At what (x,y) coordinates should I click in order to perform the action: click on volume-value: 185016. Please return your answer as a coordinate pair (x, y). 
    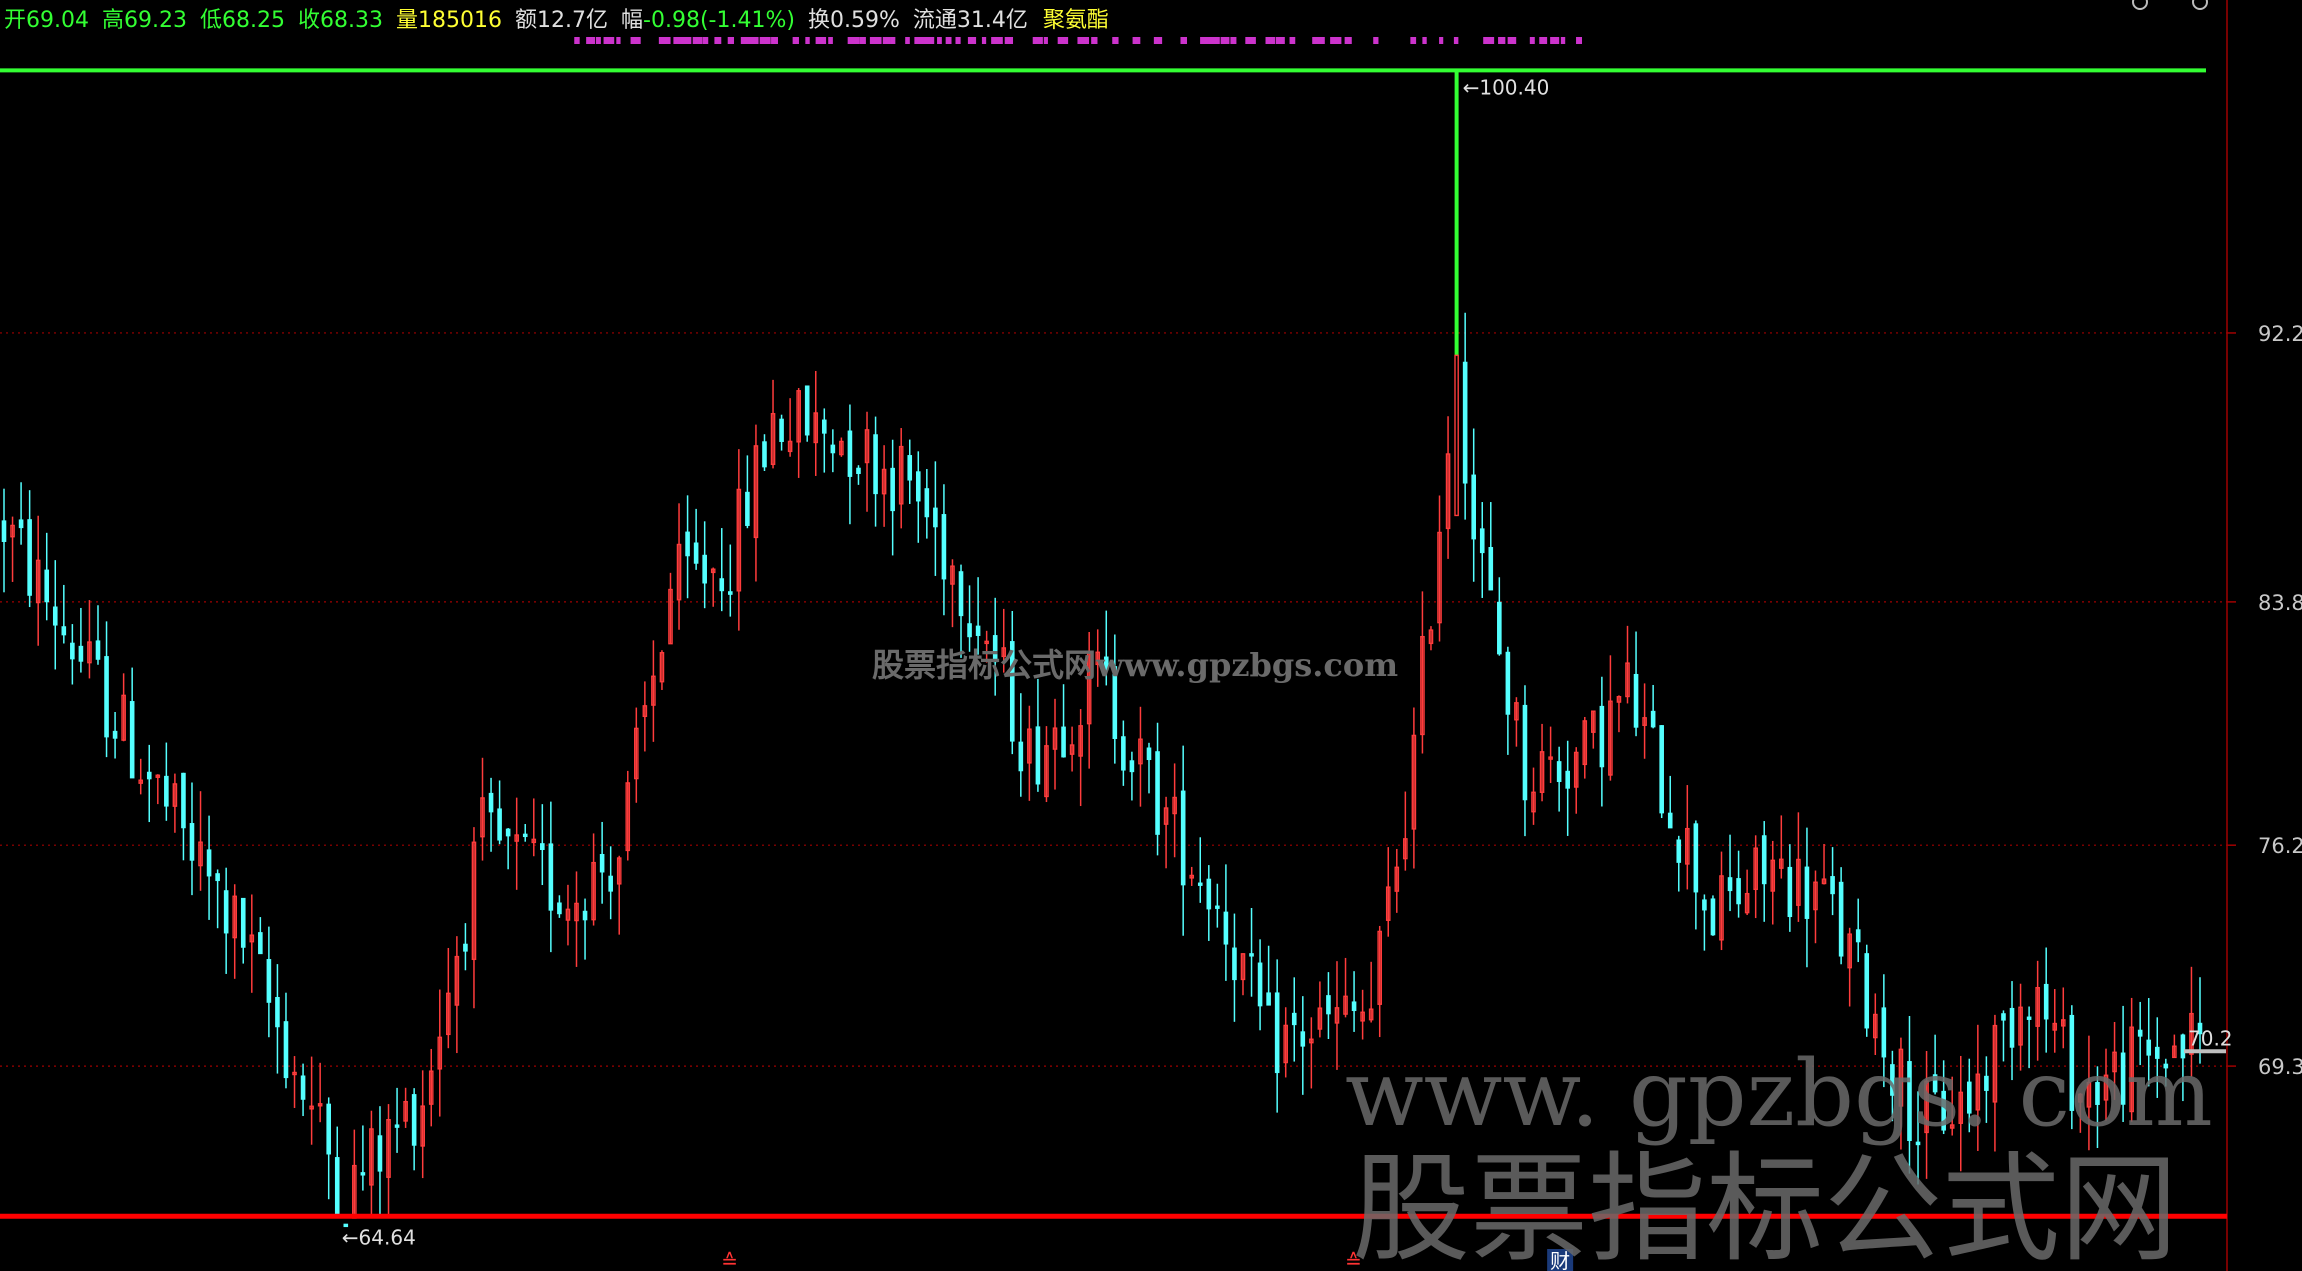
    Looking at the image, I should click on (460, 20).